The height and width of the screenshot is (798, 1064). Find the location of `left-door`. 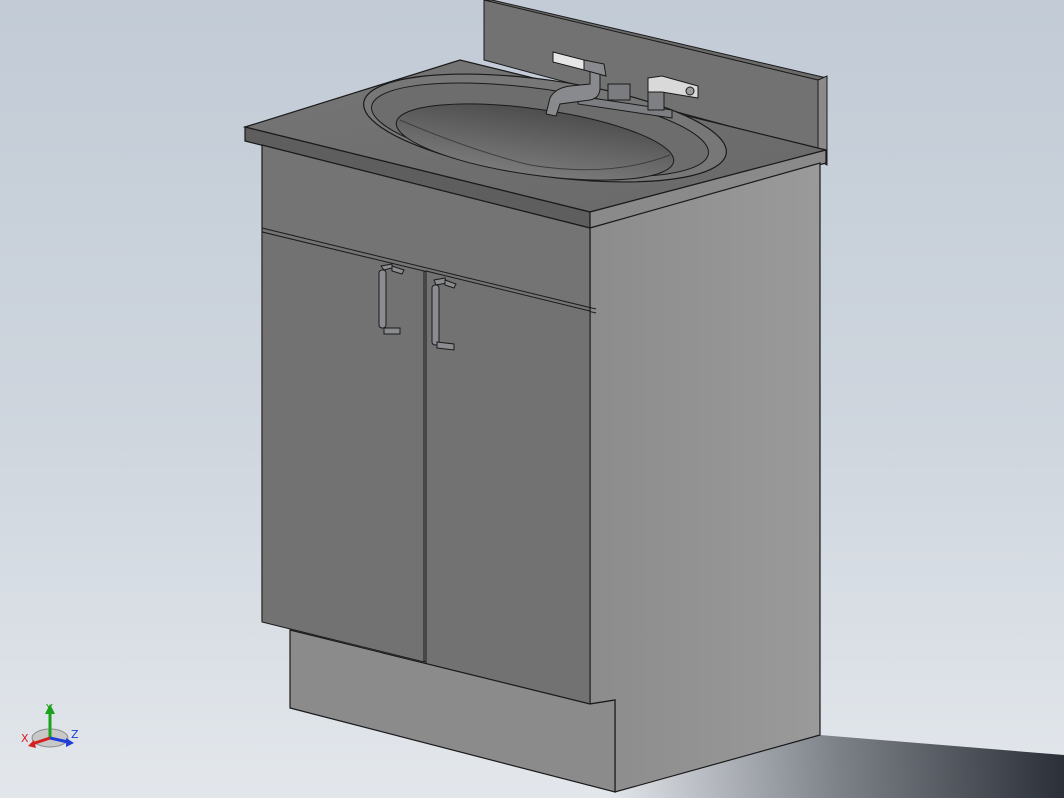

left-door is located at coordinates (343, 447).